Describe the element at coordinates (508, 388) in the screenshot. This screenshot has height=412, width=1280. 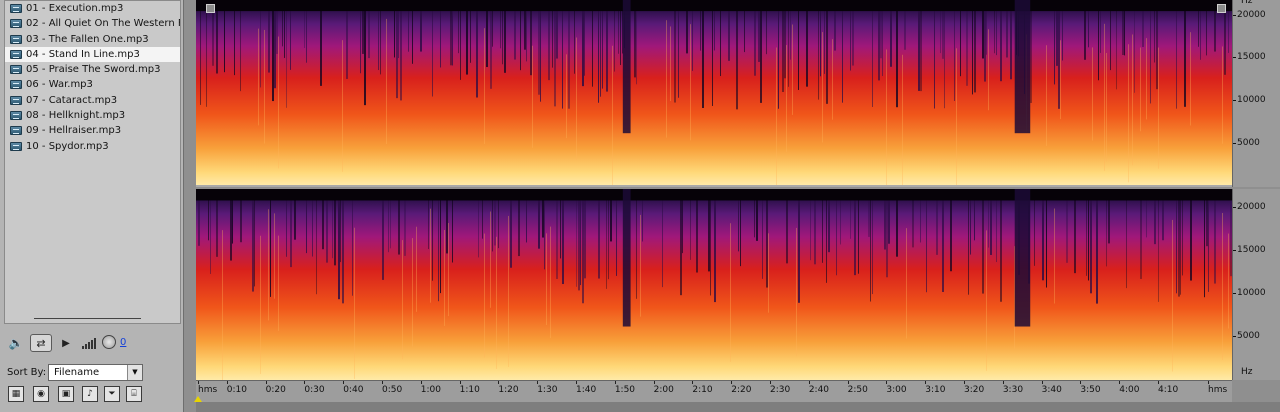
I see `time-tick: 1:20` at that location.